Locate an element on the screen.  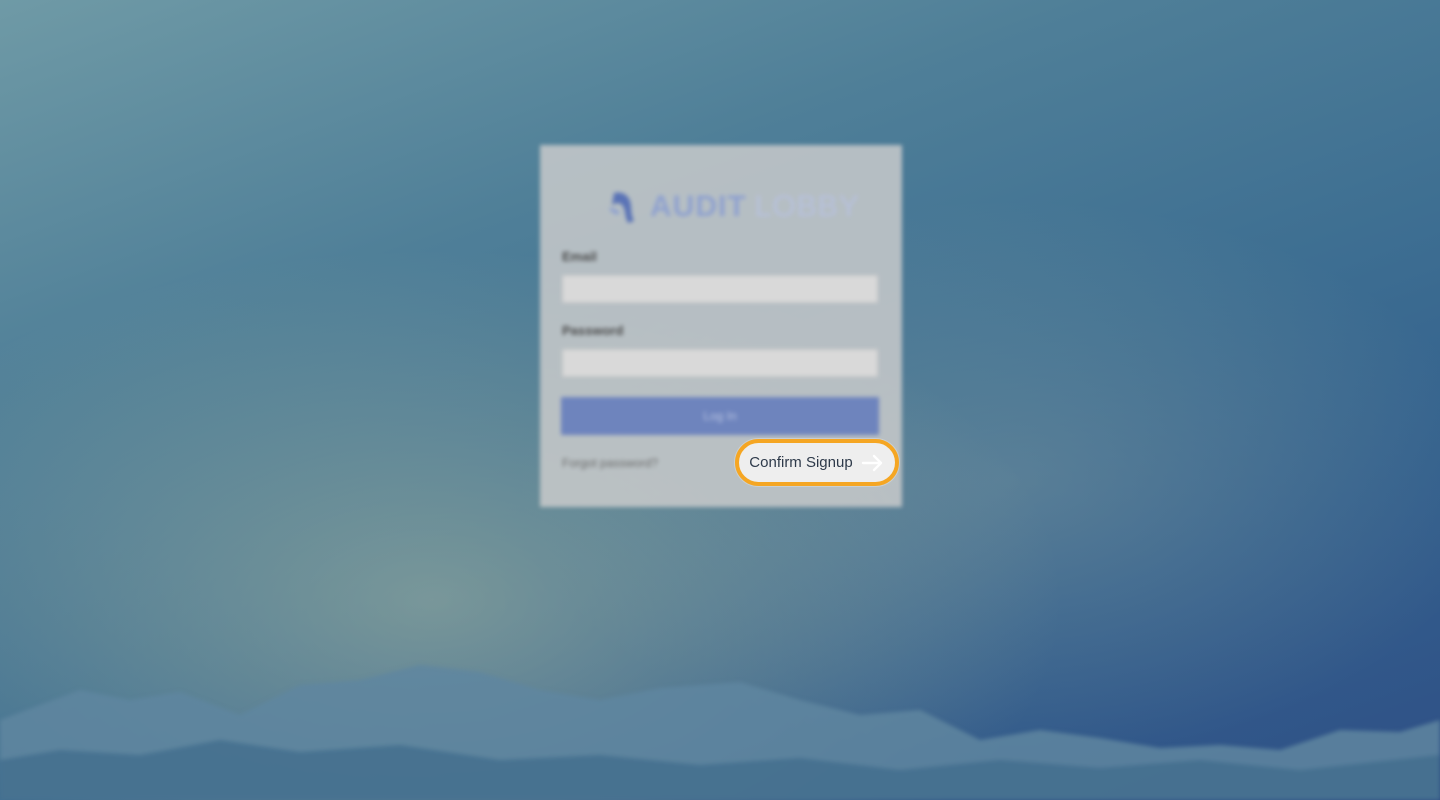
email-label: Email is located at coordinates (579, 256).